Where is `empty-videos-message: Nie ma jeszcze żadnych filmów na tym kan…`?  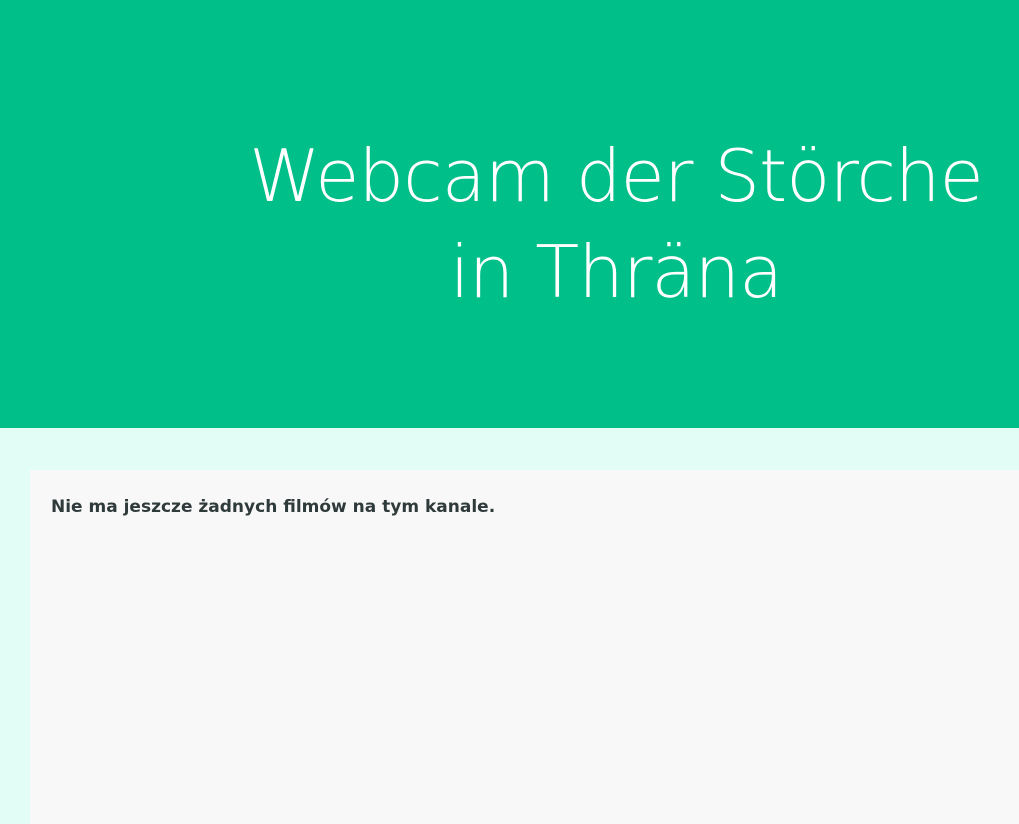 empty-videos-message: Nie ma jeszcze żadnych filmów na tym kan… is located at coordinates (273, 507).